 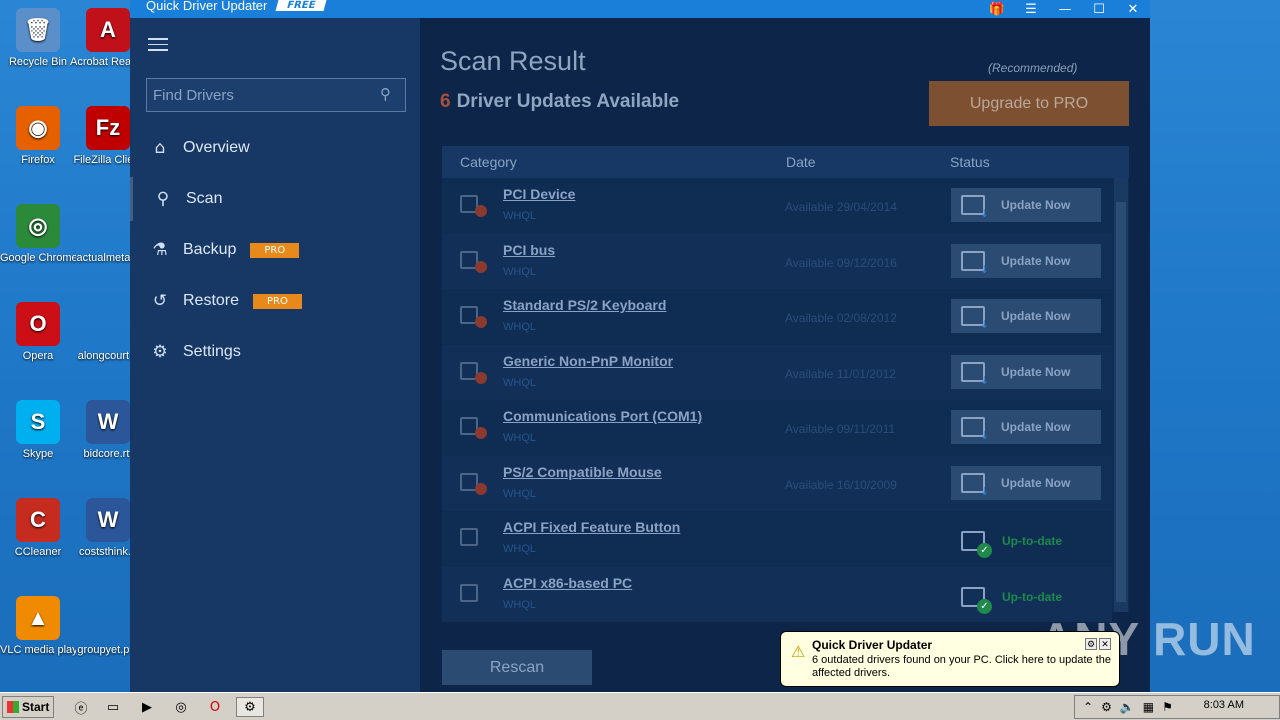 I want to click on desktop-icon-image: ◉, so click(x=38, y=128).